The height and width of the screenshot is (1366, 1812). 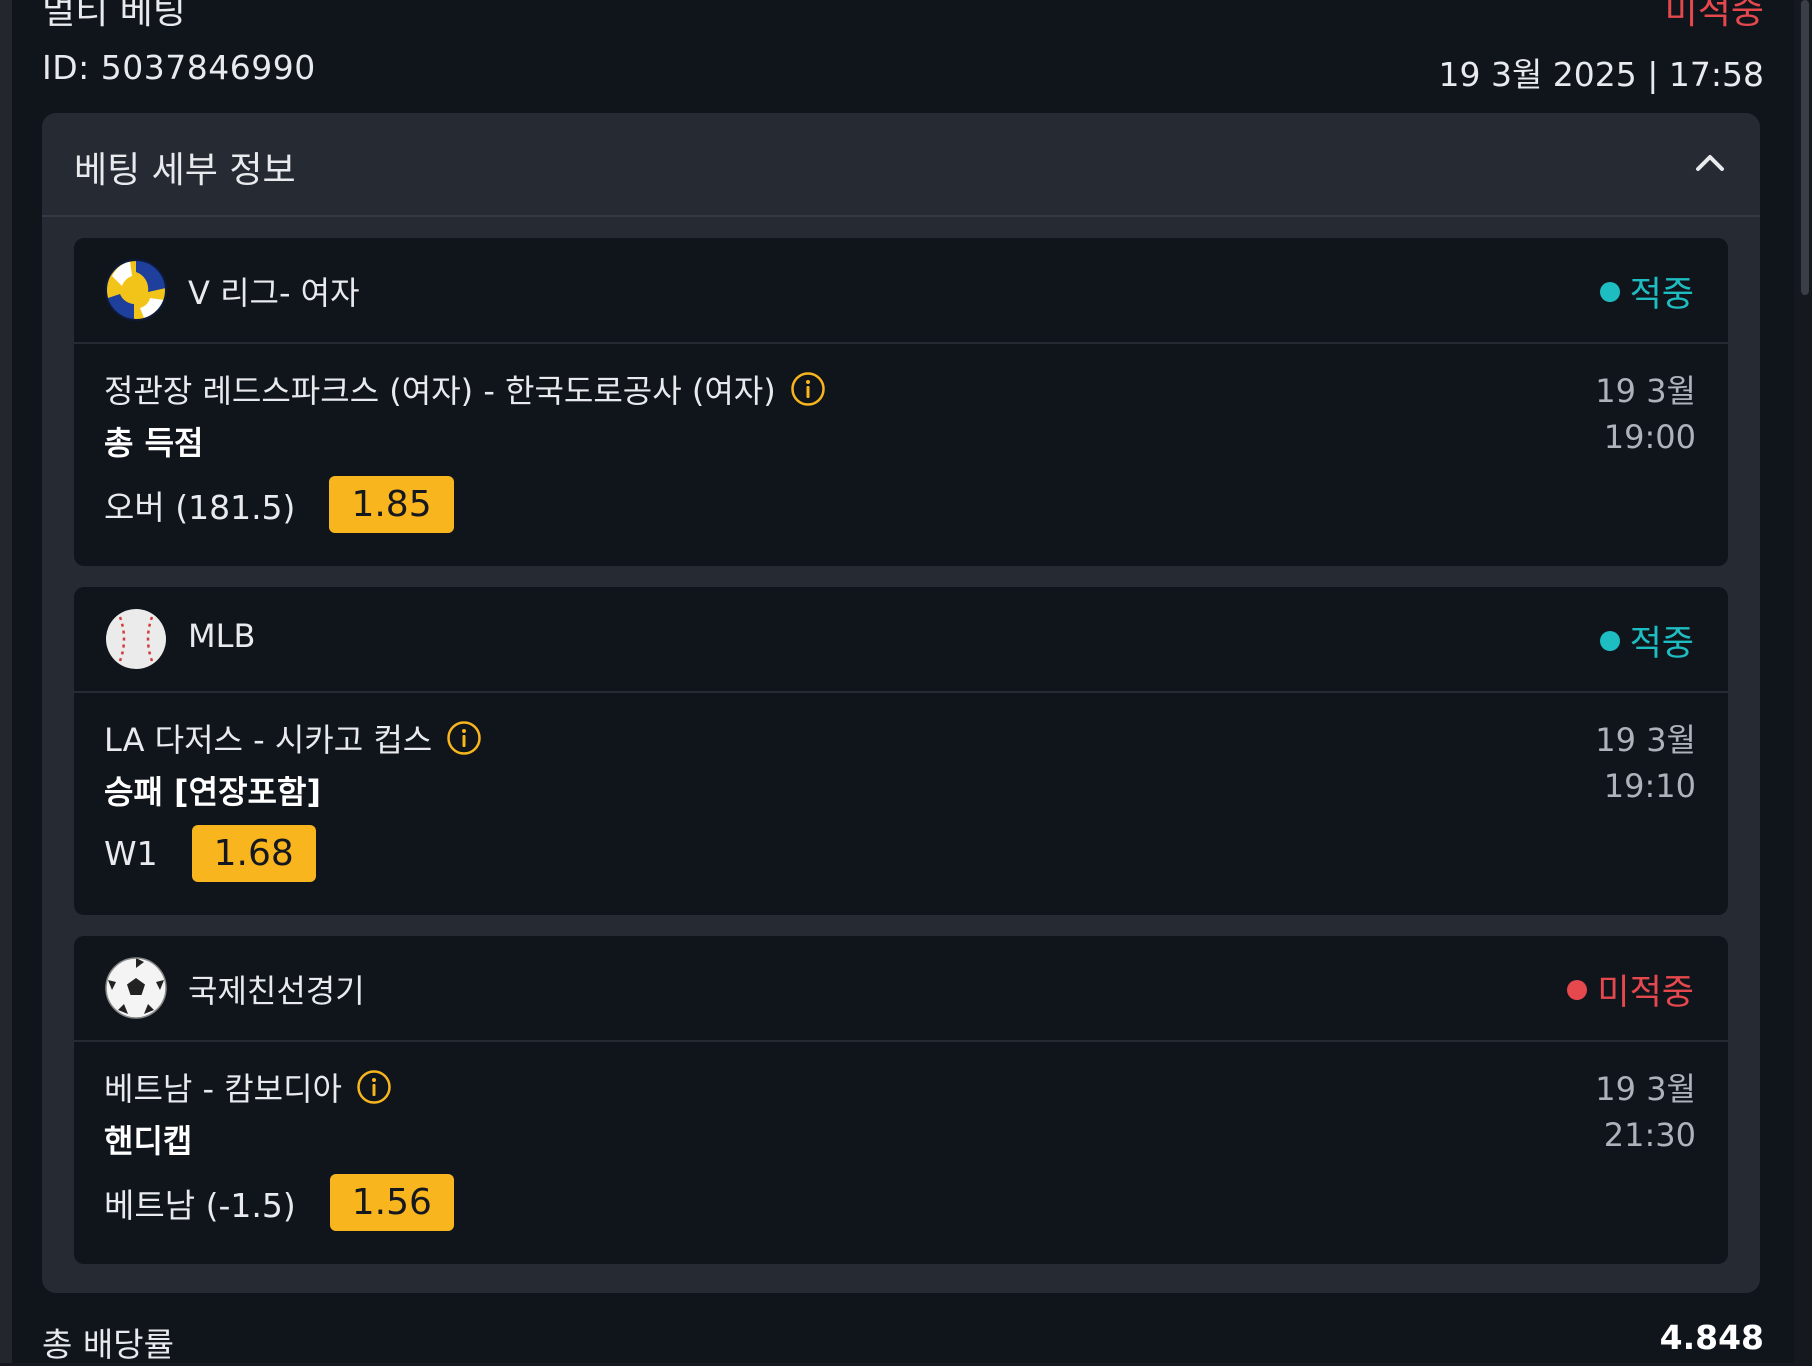 I want to click on bet-id: ID: 5037846990, so click(x=179, y=67).